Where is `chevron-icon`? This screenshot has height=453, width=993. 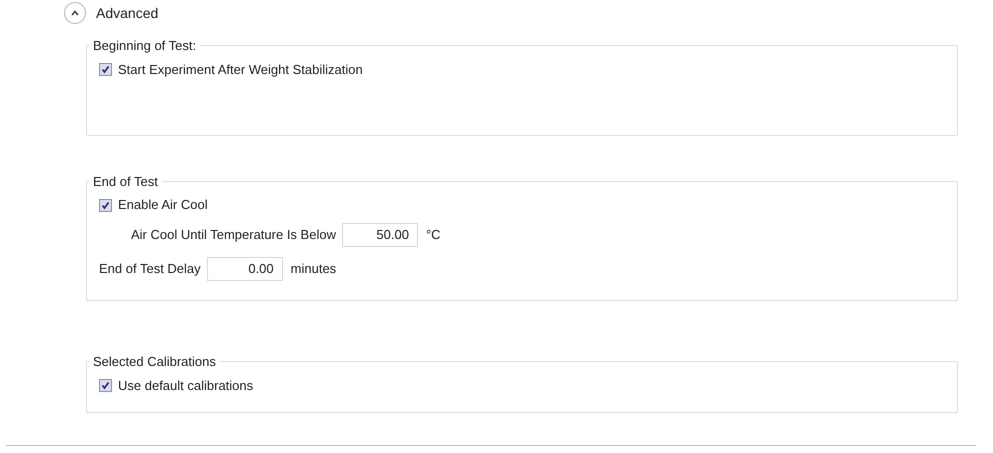
chevron-icon is located at coordinates (75, 13).